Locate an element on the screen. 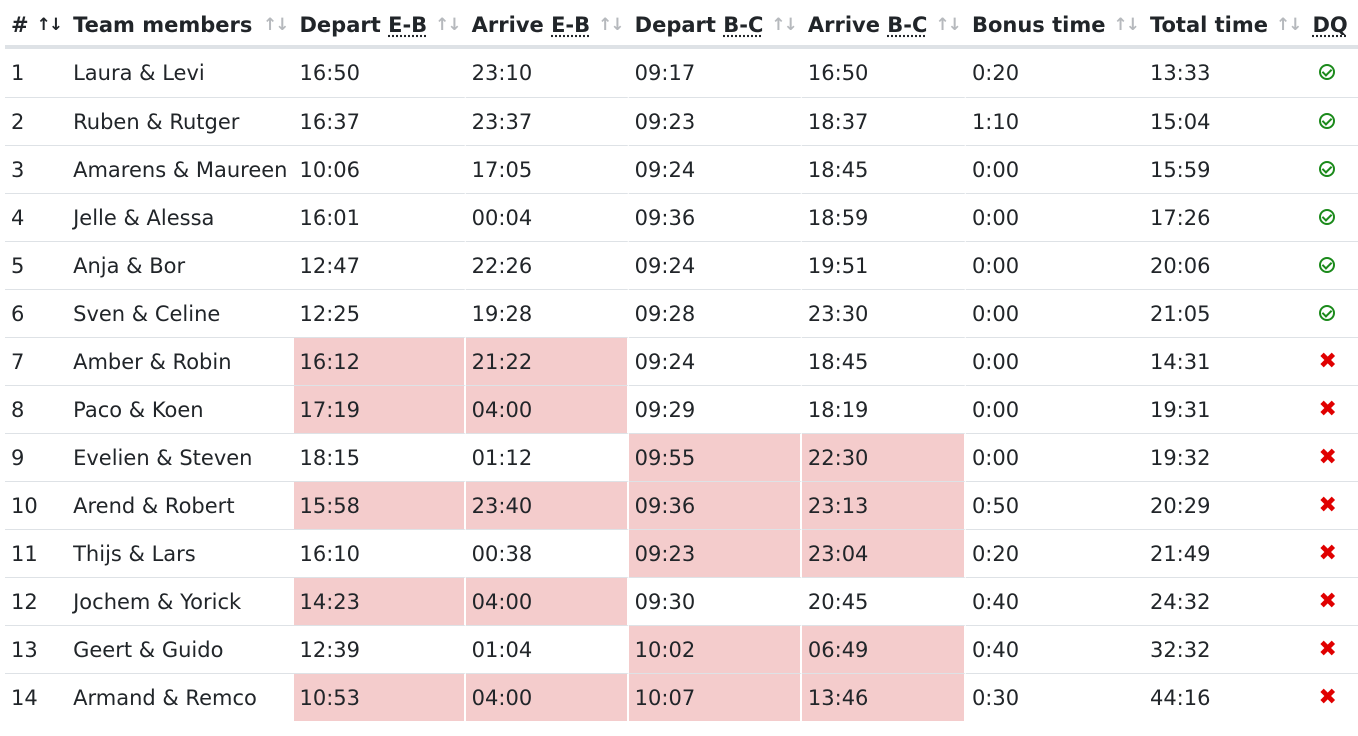 This screenshot has height=736, width=1358. col-team-header: Team members↑↓ is located at coordinates (180, 27).